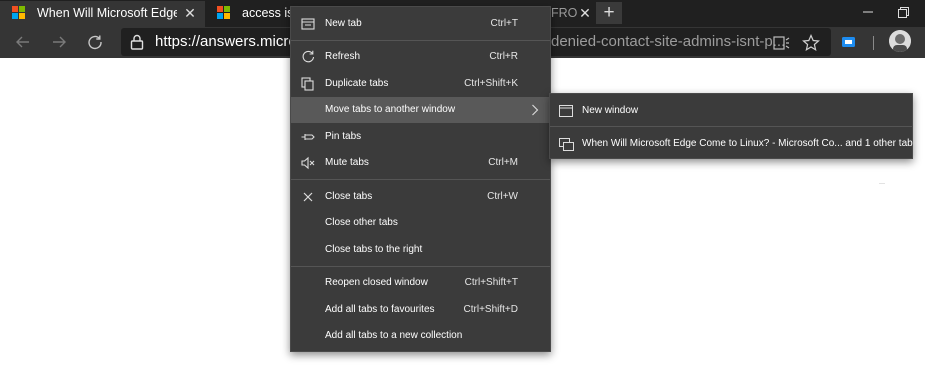 The image size is (925, 368). I want to click on menu-item-close-other-tabs: Close other tabs, so click(420, 223).